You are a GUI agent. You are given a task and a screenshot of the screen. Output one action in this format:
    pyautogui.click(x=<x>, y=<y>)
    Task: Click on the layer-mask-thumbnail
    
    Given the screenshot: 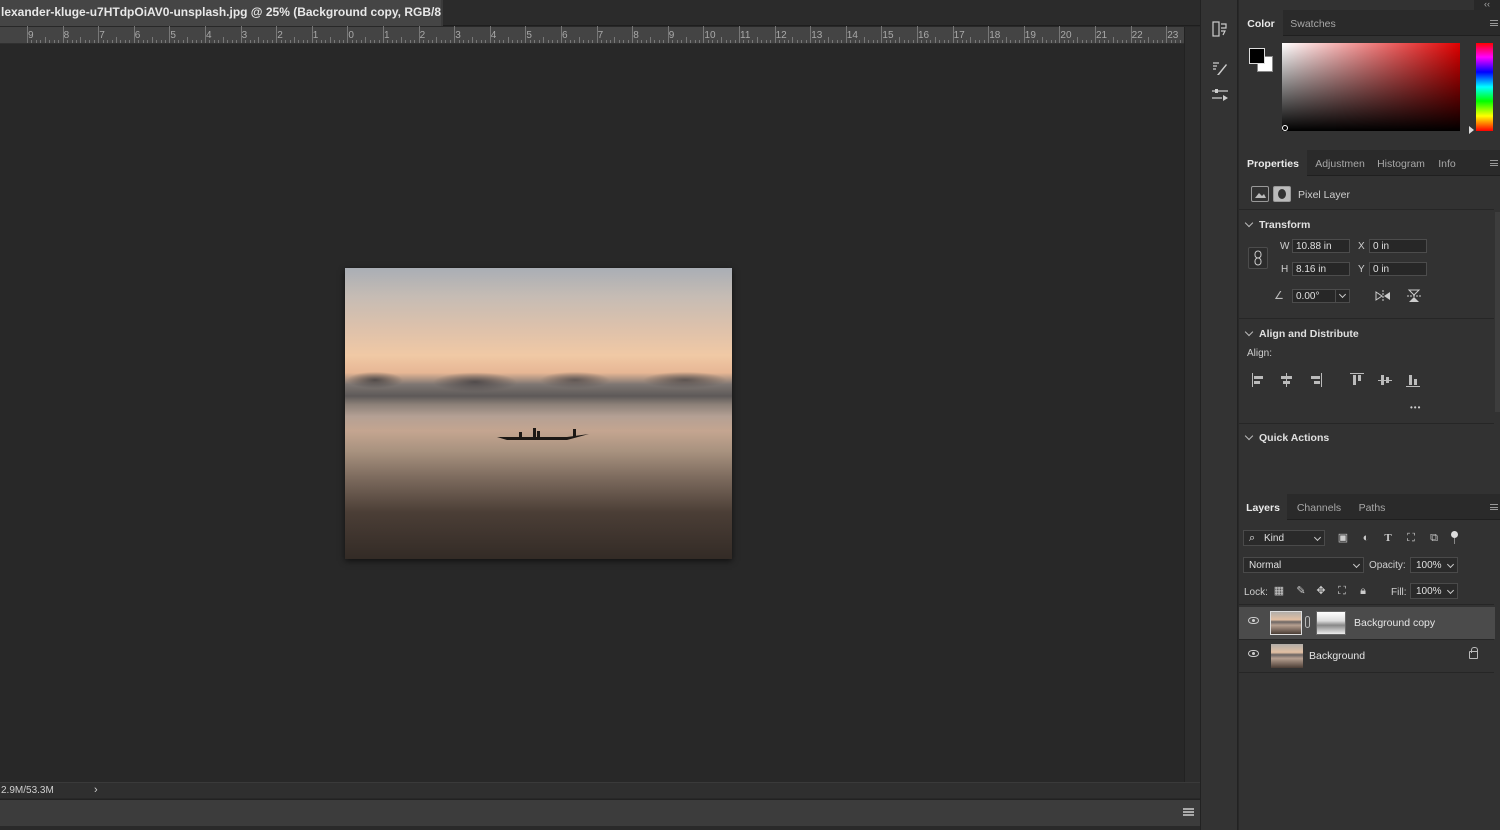 What is the action you would take?
    pyautogui.click(x=1331, y=623)
    